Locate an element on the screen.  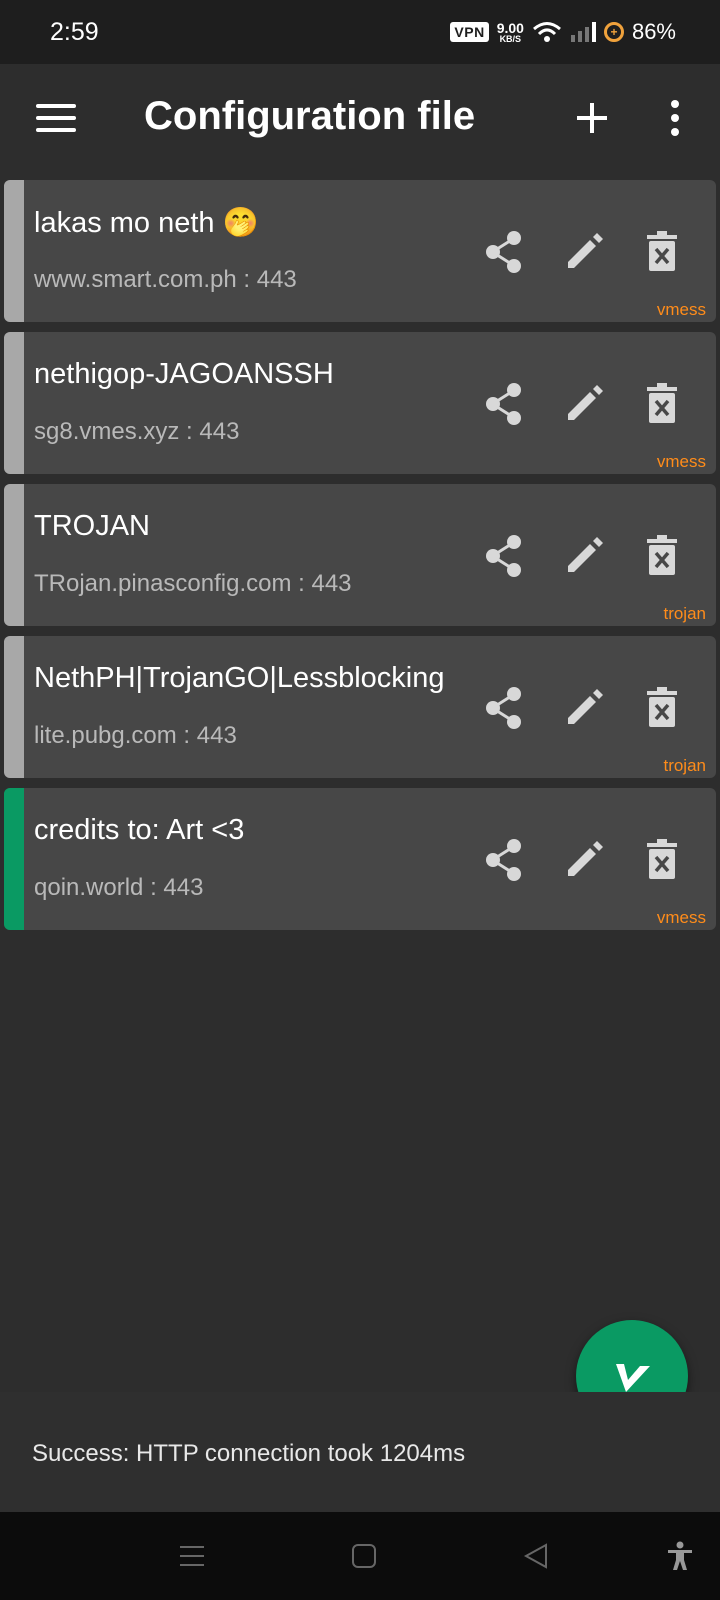
menu-icon is located at coordinates (56, 119).